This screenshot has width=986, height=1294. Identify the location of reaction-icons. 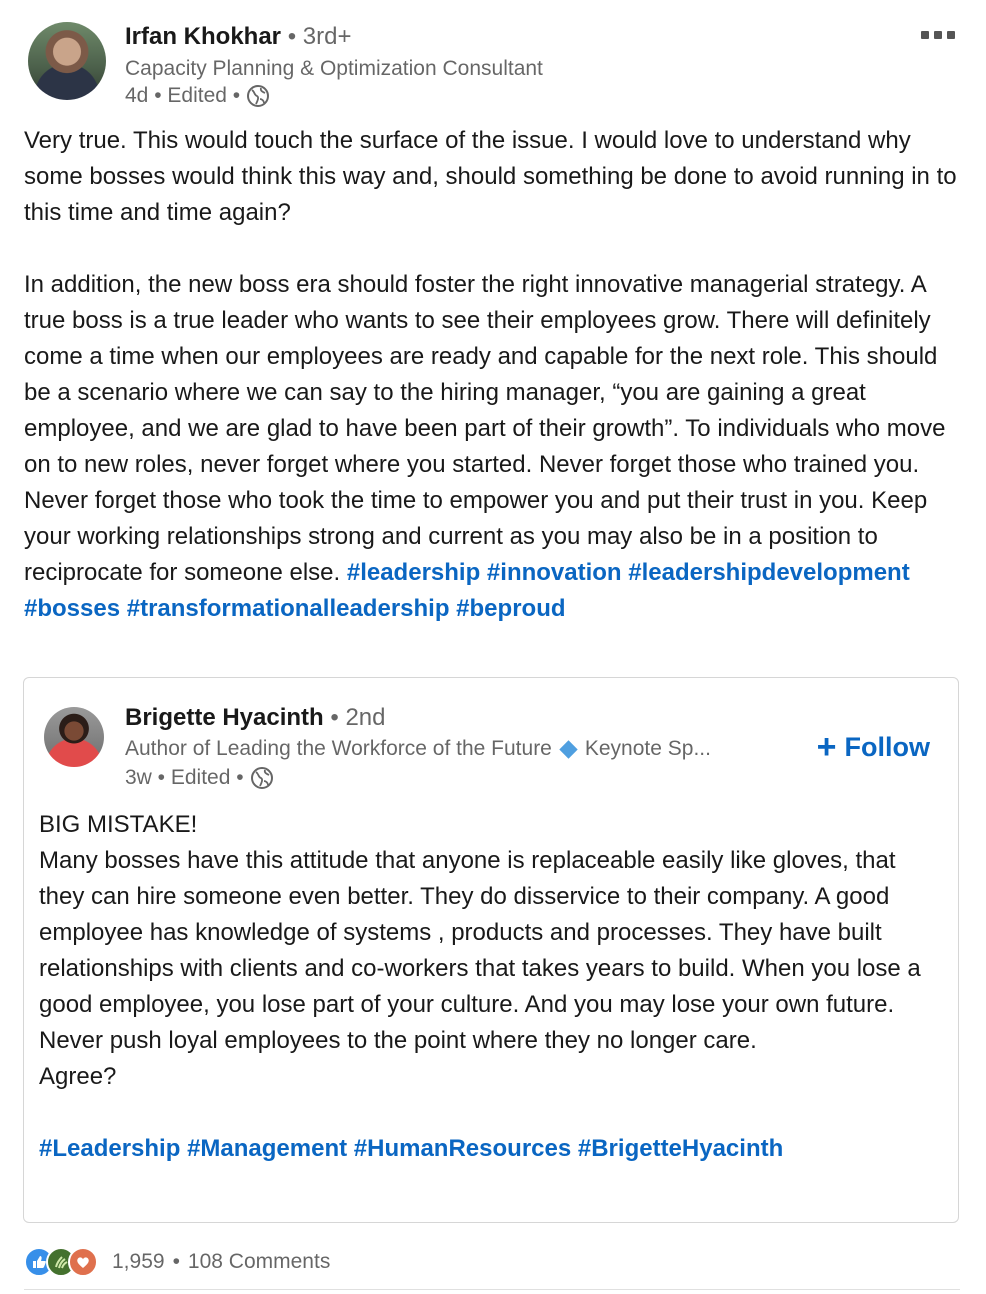
(61, 1262).